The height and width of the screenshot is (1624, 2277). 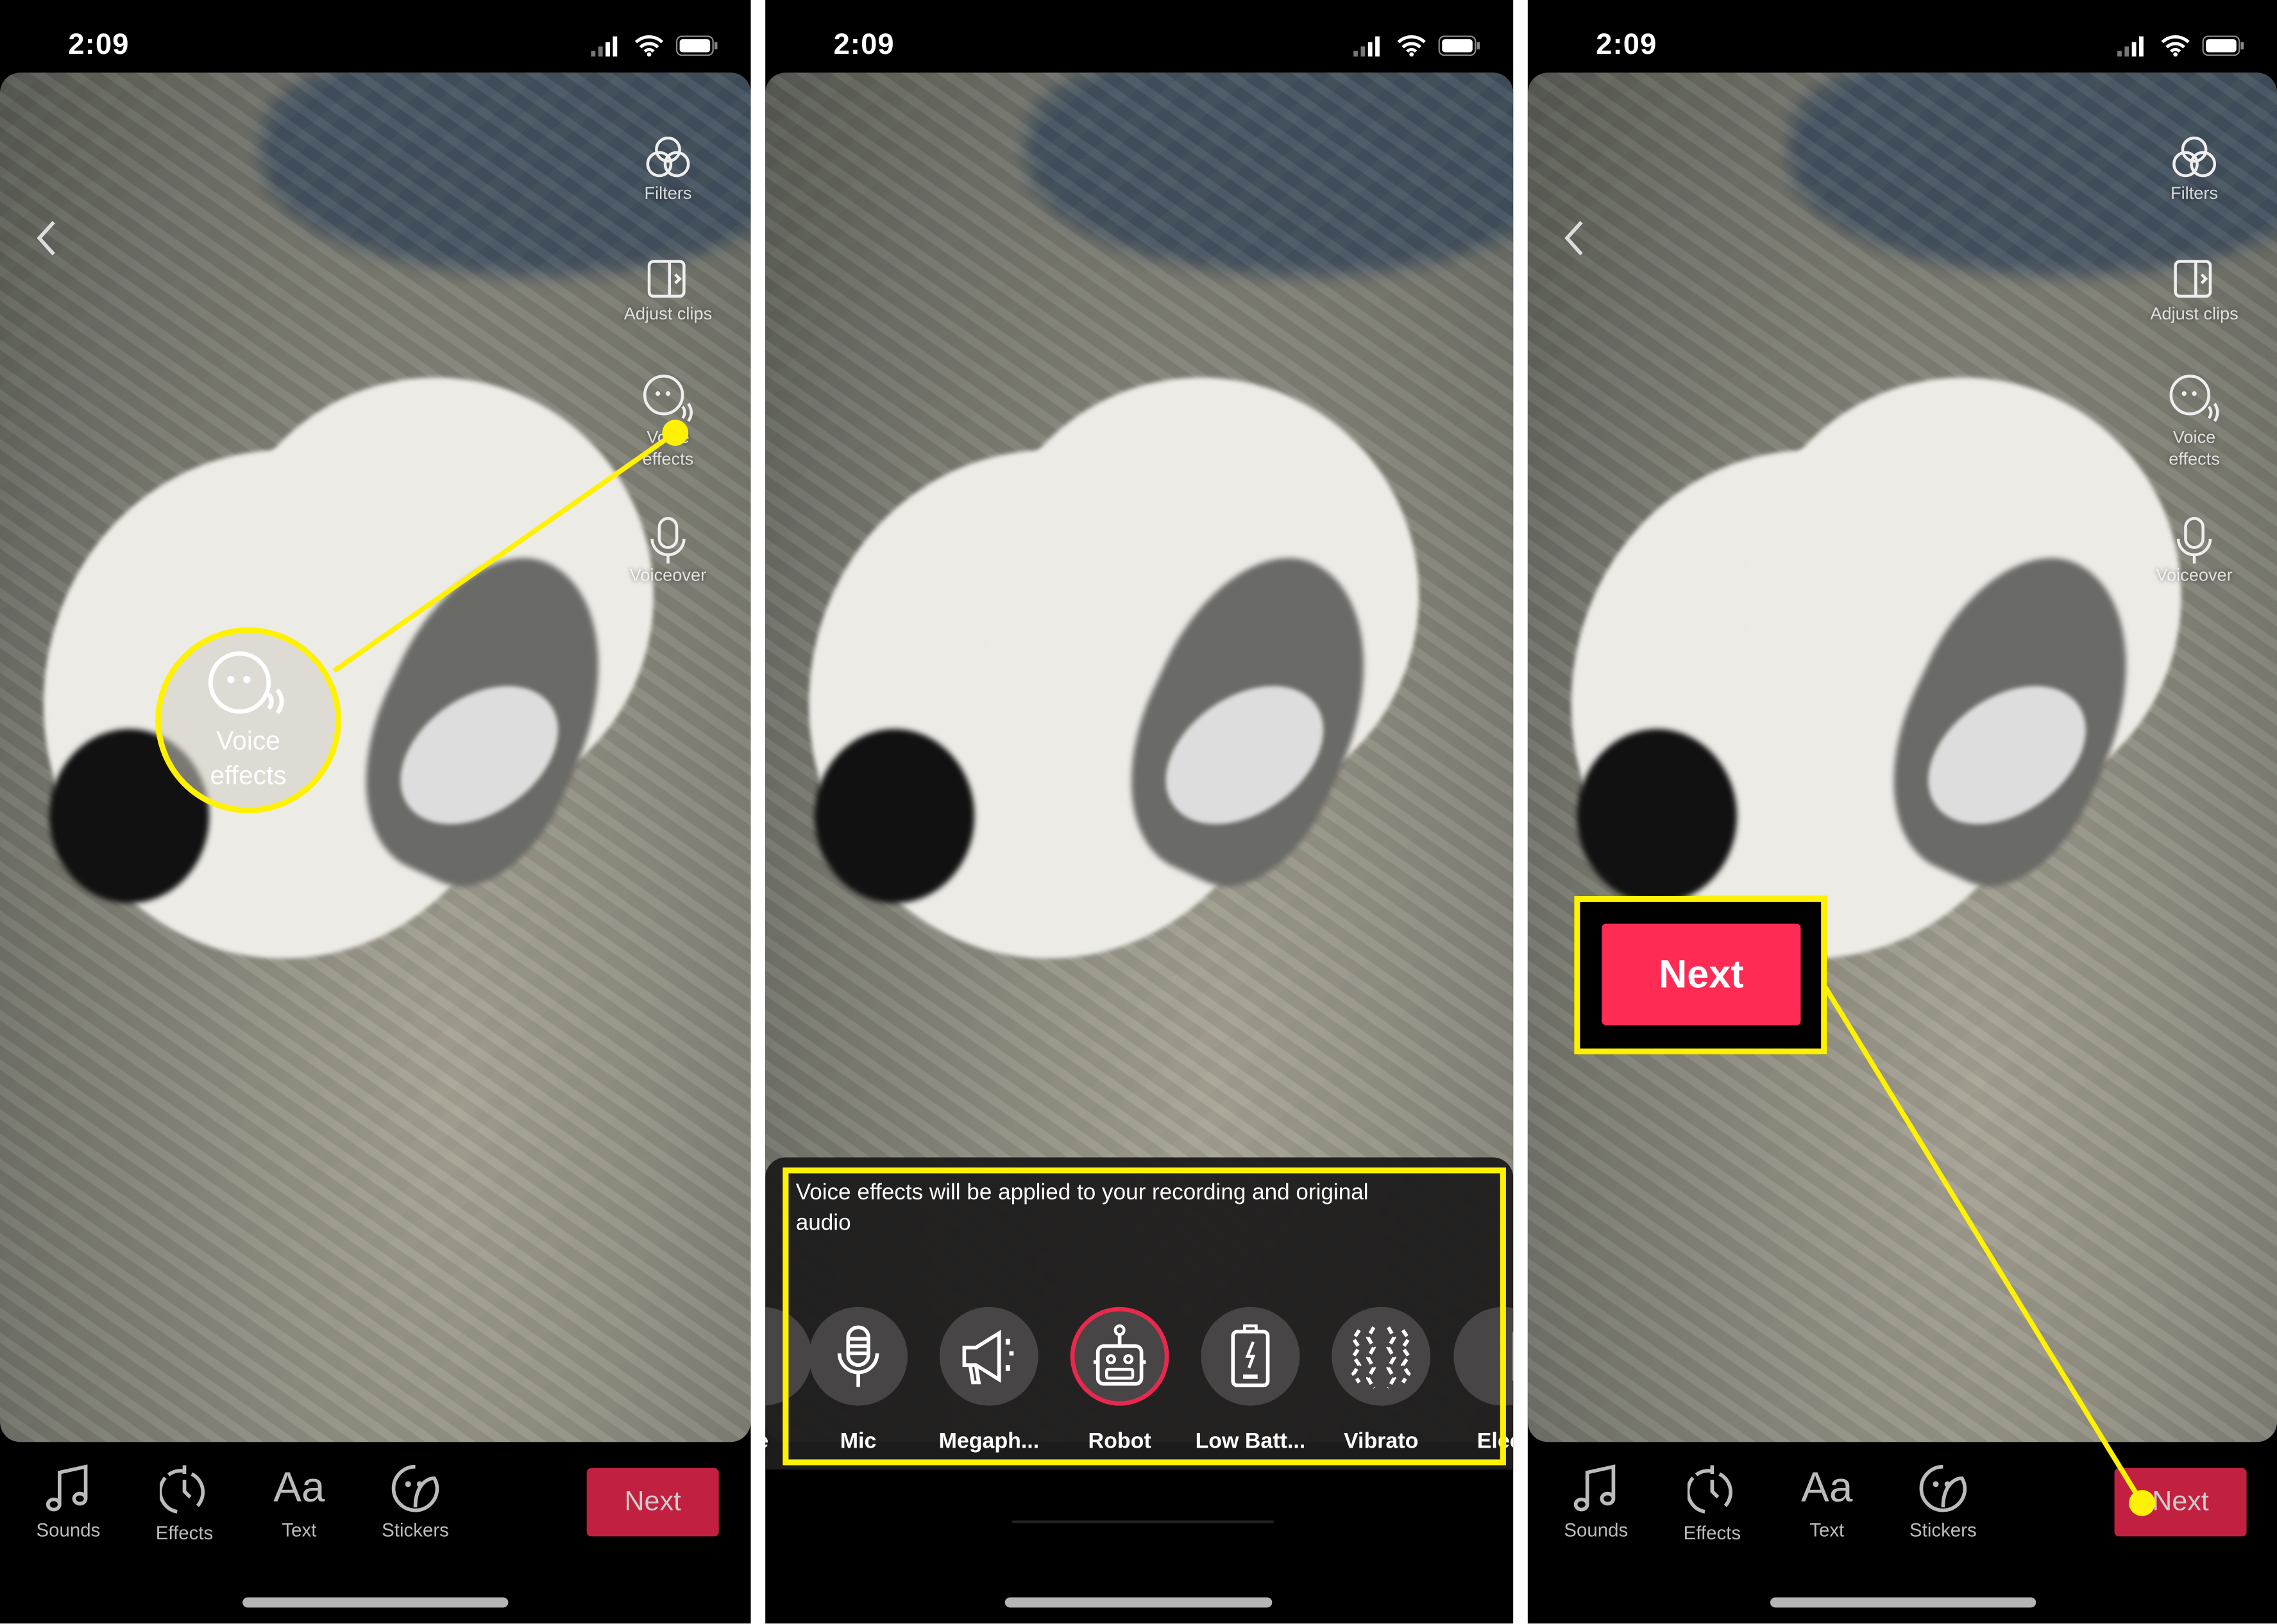 I want to click on voice-effects-callout: Voice effects, so click(x=248, y=720).